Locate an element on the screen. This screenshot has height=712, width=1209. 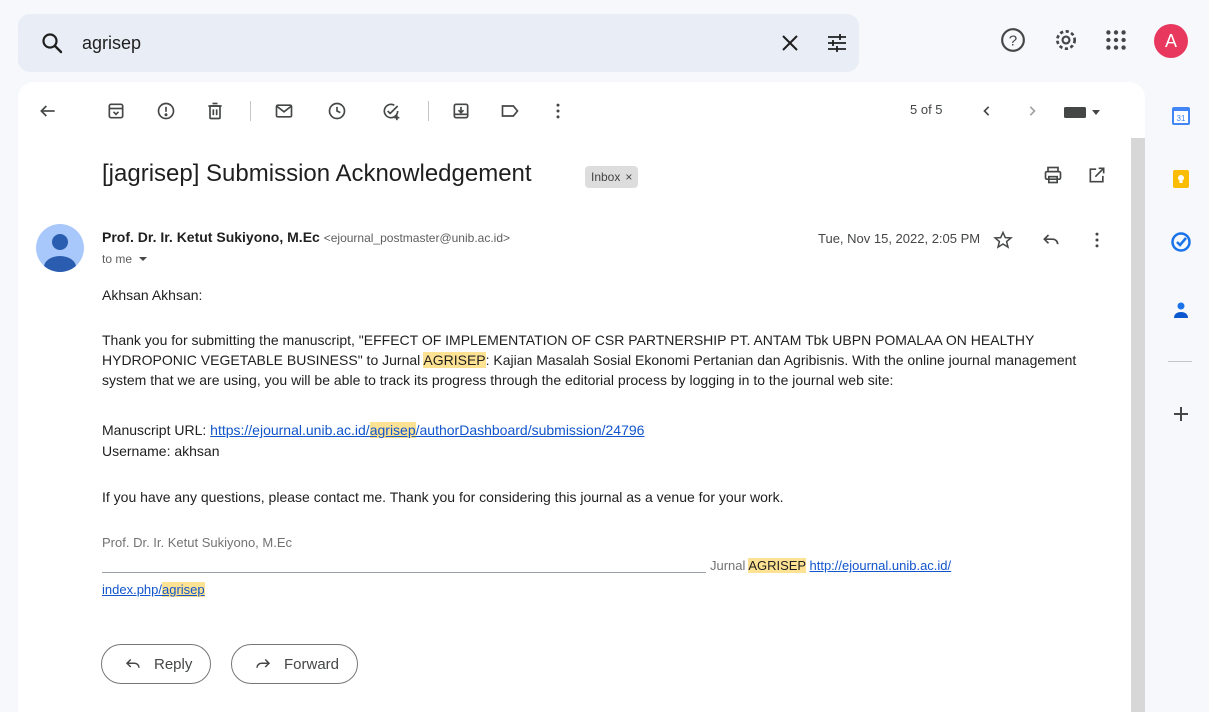
report-spam-icon is located at coordinates (166, 111).